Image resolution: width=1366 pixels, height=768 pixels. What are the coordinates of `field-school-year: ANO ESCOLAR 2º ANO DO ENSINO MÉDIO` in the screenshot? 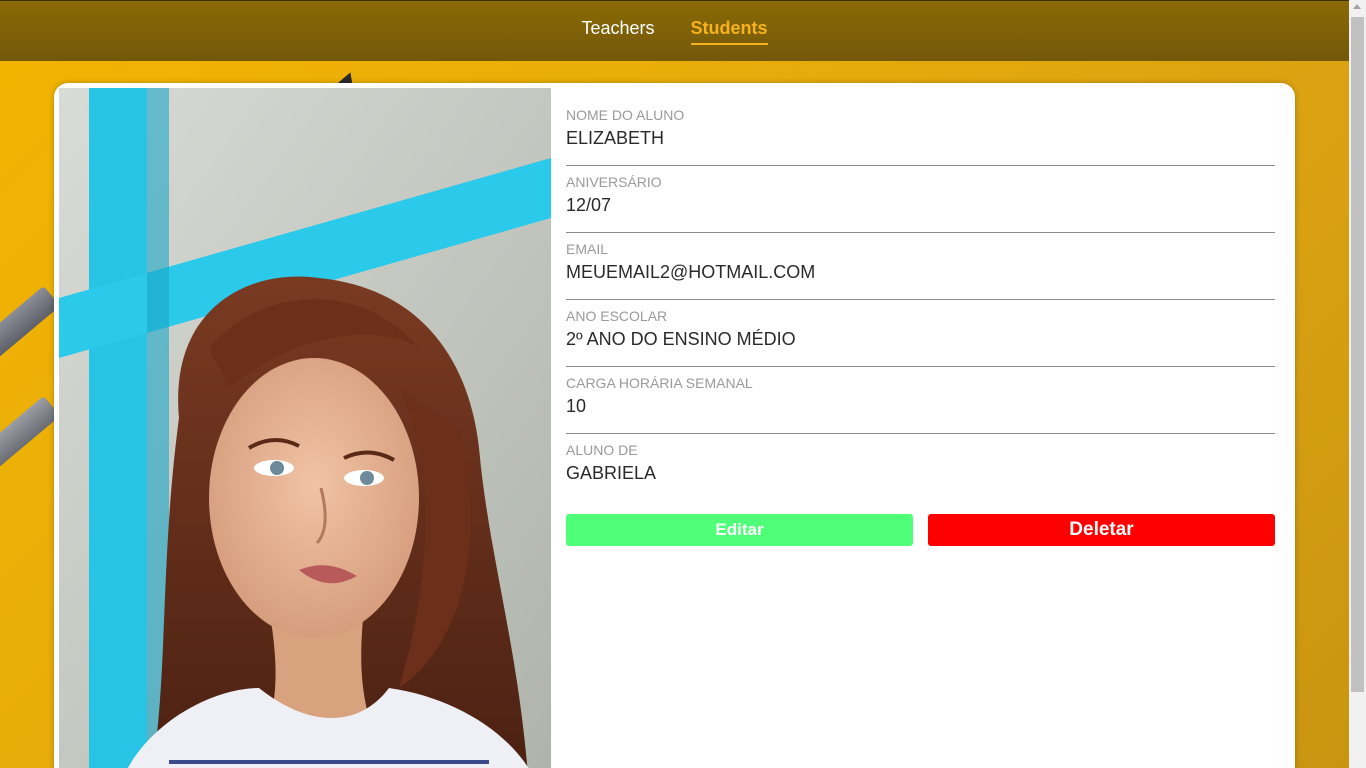 It's located at (920, 333).